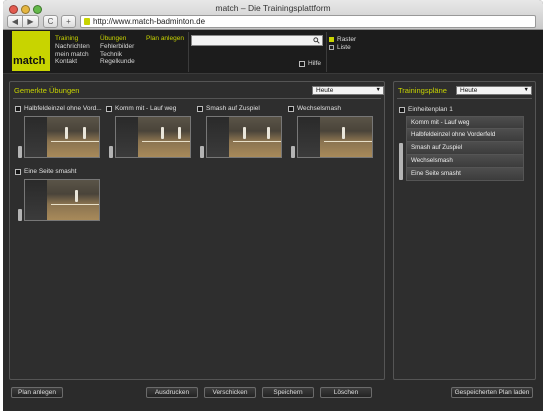 The height and width of the screenshot is (411, 546). Describe the element at coordinates (346, 392) in the screenshot. I see `delete-button: Löschen` at that location.